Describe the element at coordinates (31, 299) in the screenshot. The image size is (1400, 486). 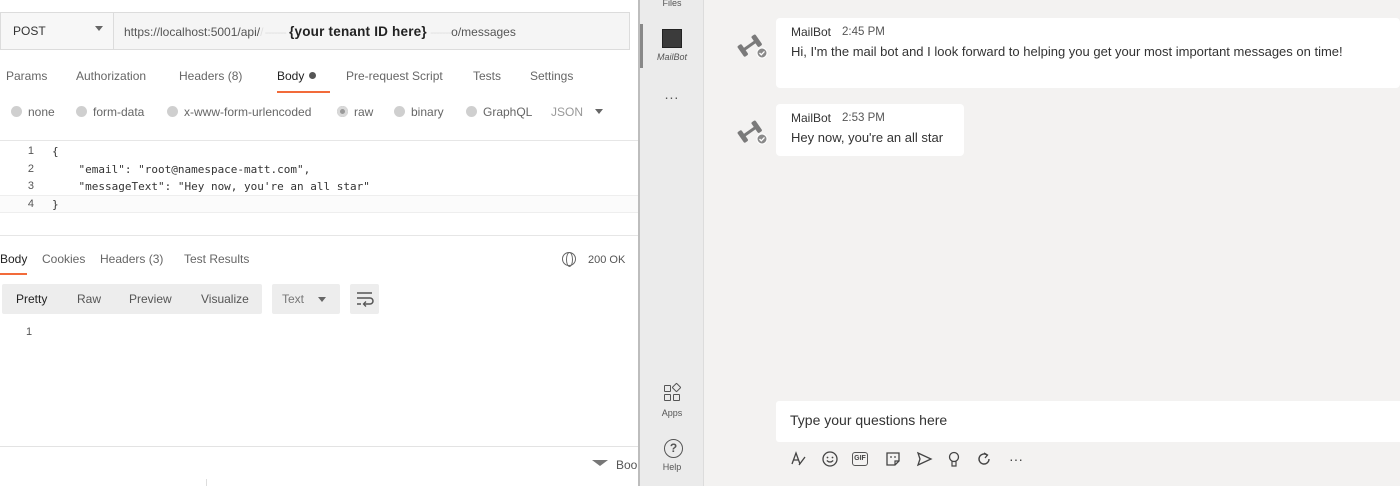
I see `view-pretty: Pretty` at that location.